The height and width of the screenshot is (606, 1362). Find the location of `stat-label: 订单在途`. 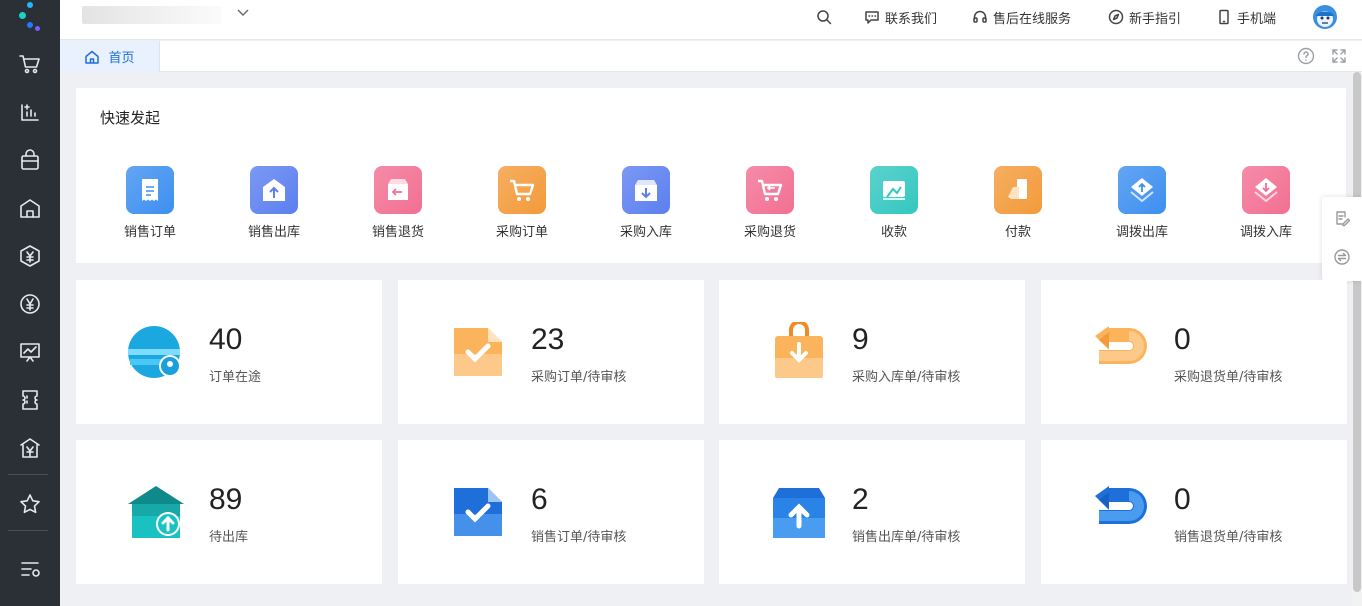

stat-label: 订单在途 is located at coordinates (235, 377).